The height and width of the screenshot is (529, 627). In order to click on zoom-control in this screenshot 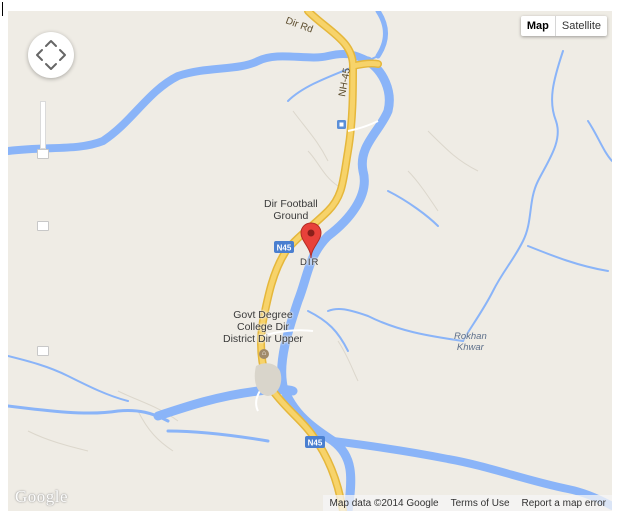, I will do `click(43, 241)`.